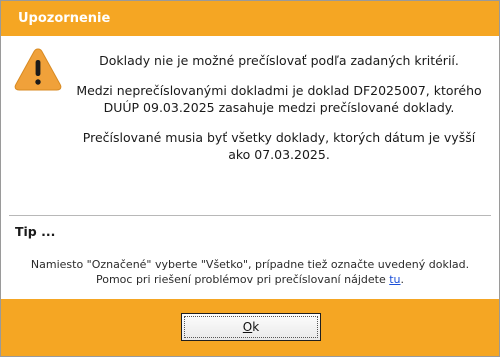 Image resolution: width=500 pixels, height=357 pixels. I want to click on ok-button-label: Ok, so click(251, 327).